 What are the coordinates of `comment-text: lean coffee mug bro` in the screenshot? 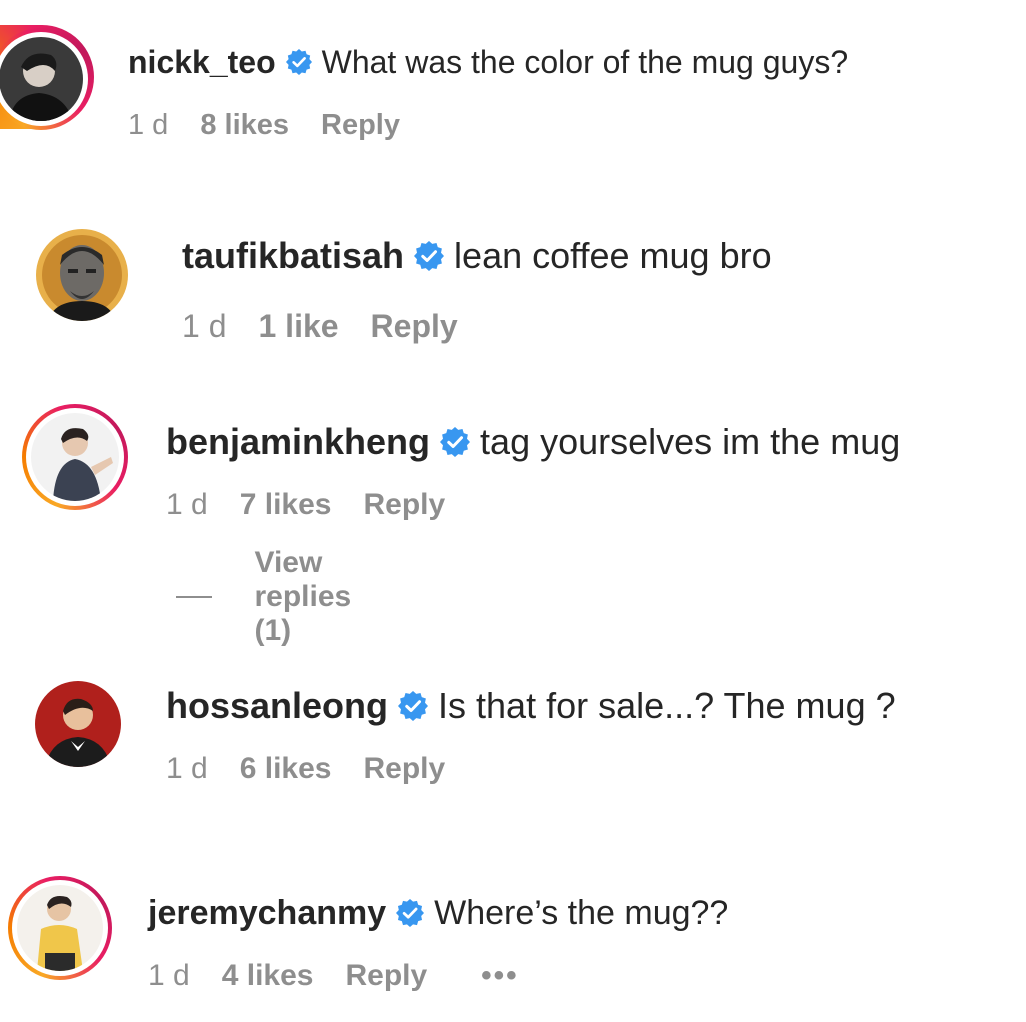 It's located at (613, 255).